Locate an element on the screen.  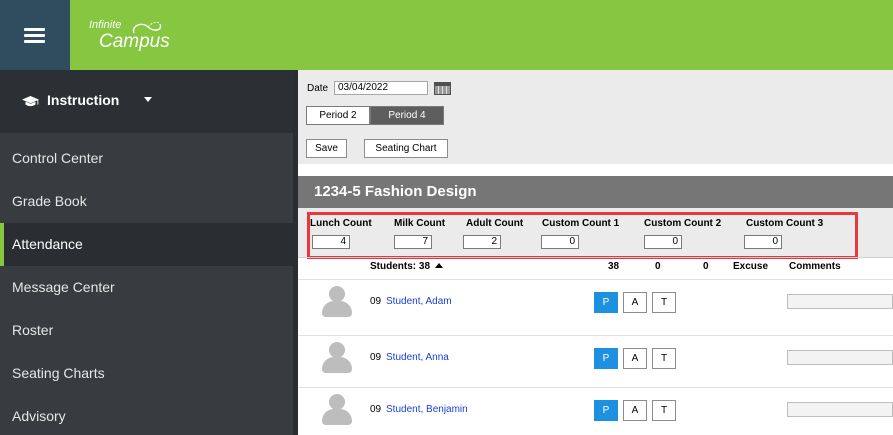
counts-highlight-box is located at coordinates (582, 235).